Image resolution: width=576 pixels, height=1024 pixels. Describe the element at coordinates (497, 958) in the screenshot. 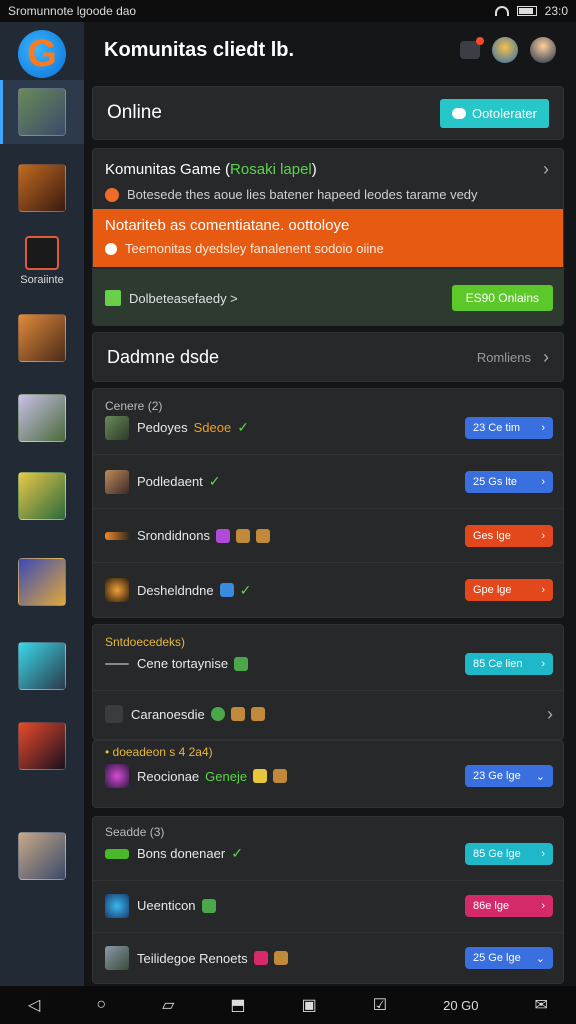

I see `pill-label: 25 Ge lge` at that location.